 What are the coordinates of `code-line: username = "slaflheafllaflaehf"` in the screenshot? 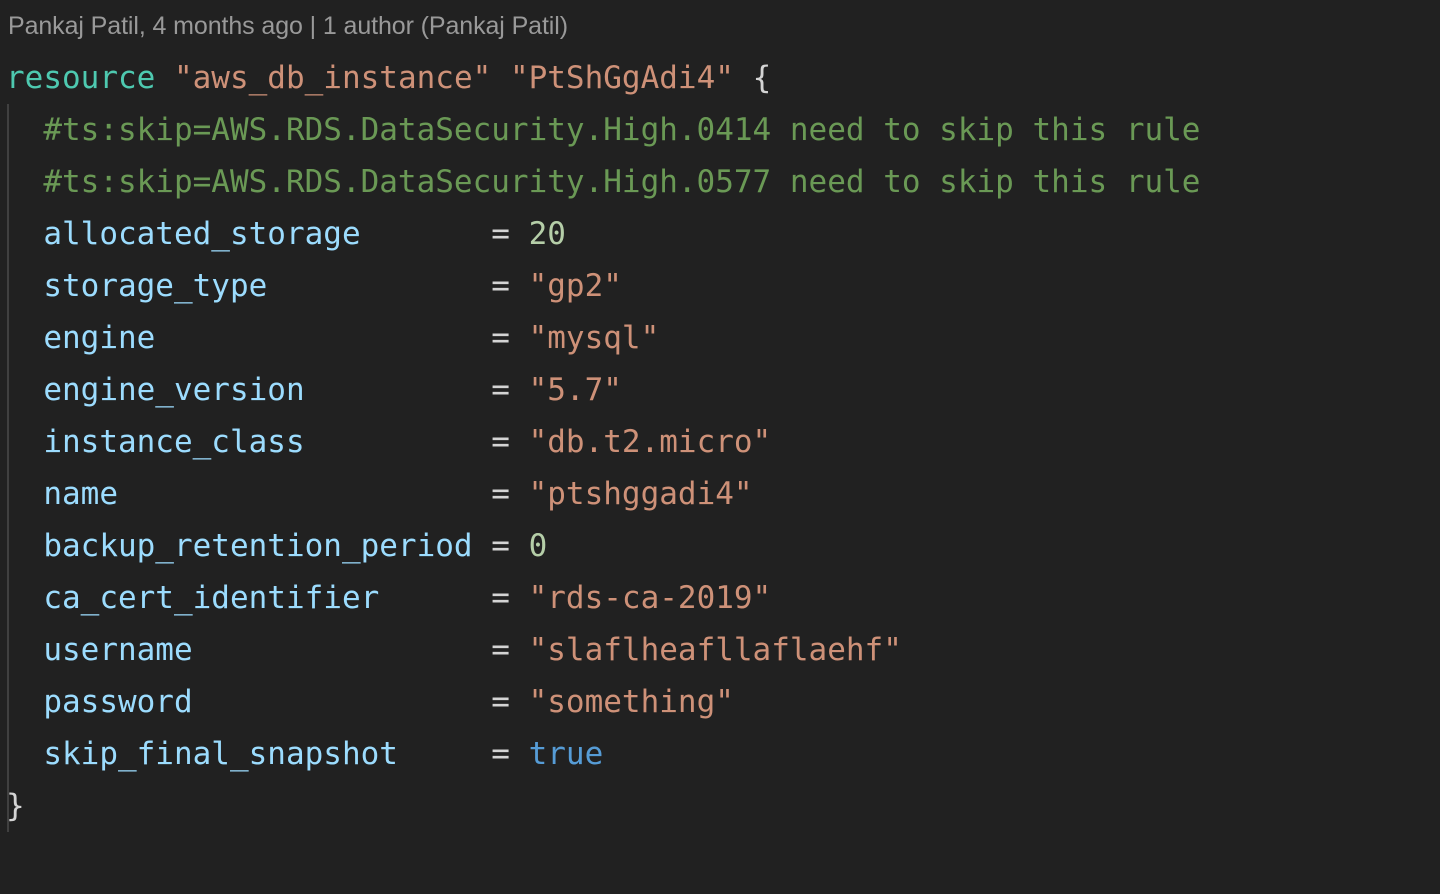 It's located at (720, 650).